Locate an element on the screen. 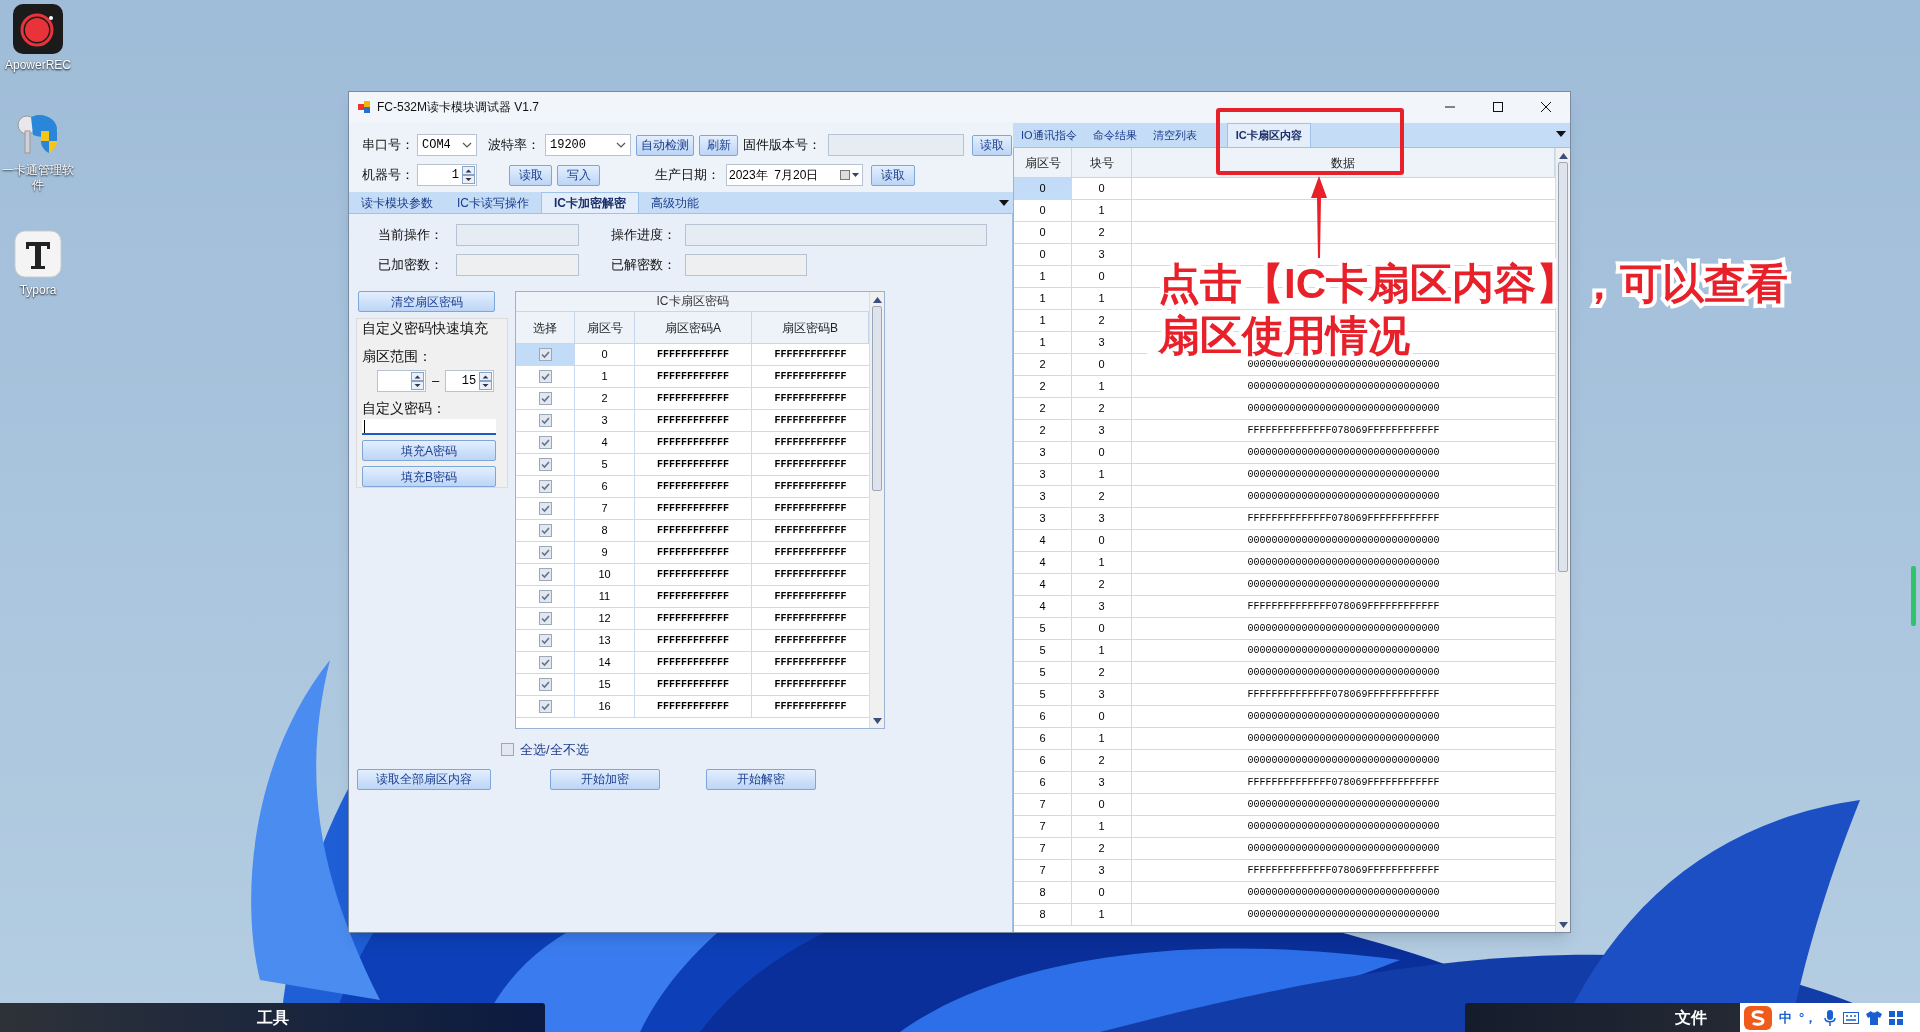 This screenshot has height=1032, width=1920. fill-key-b-button: 填充B密码 is located at coordinates (429, 476).